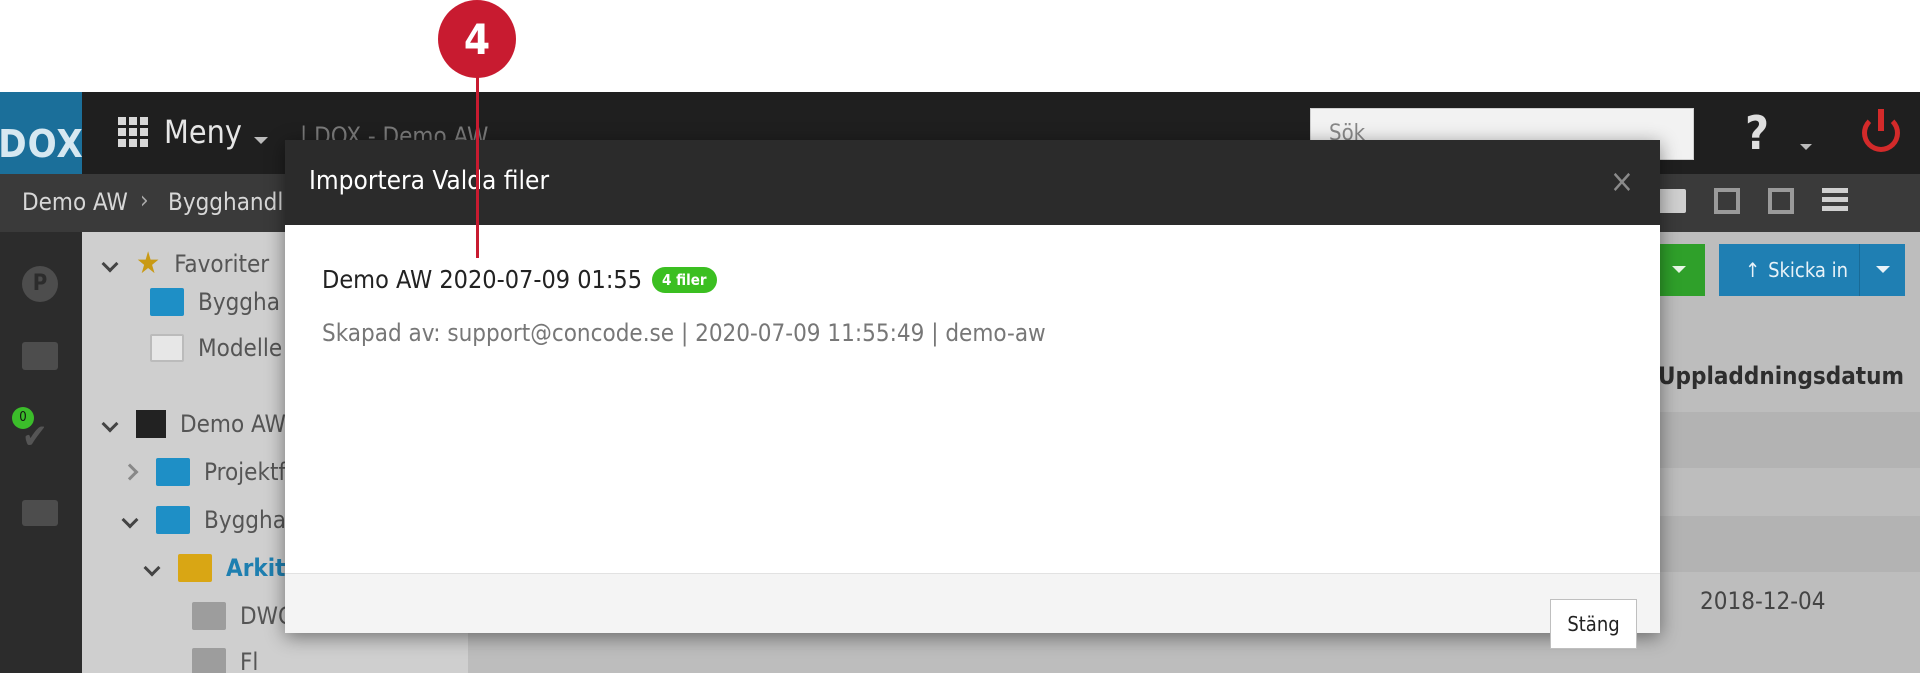  Describe the element at coordinates (144, 200) in the screenshot. I see `chevron-right-icon: ›` at that location.